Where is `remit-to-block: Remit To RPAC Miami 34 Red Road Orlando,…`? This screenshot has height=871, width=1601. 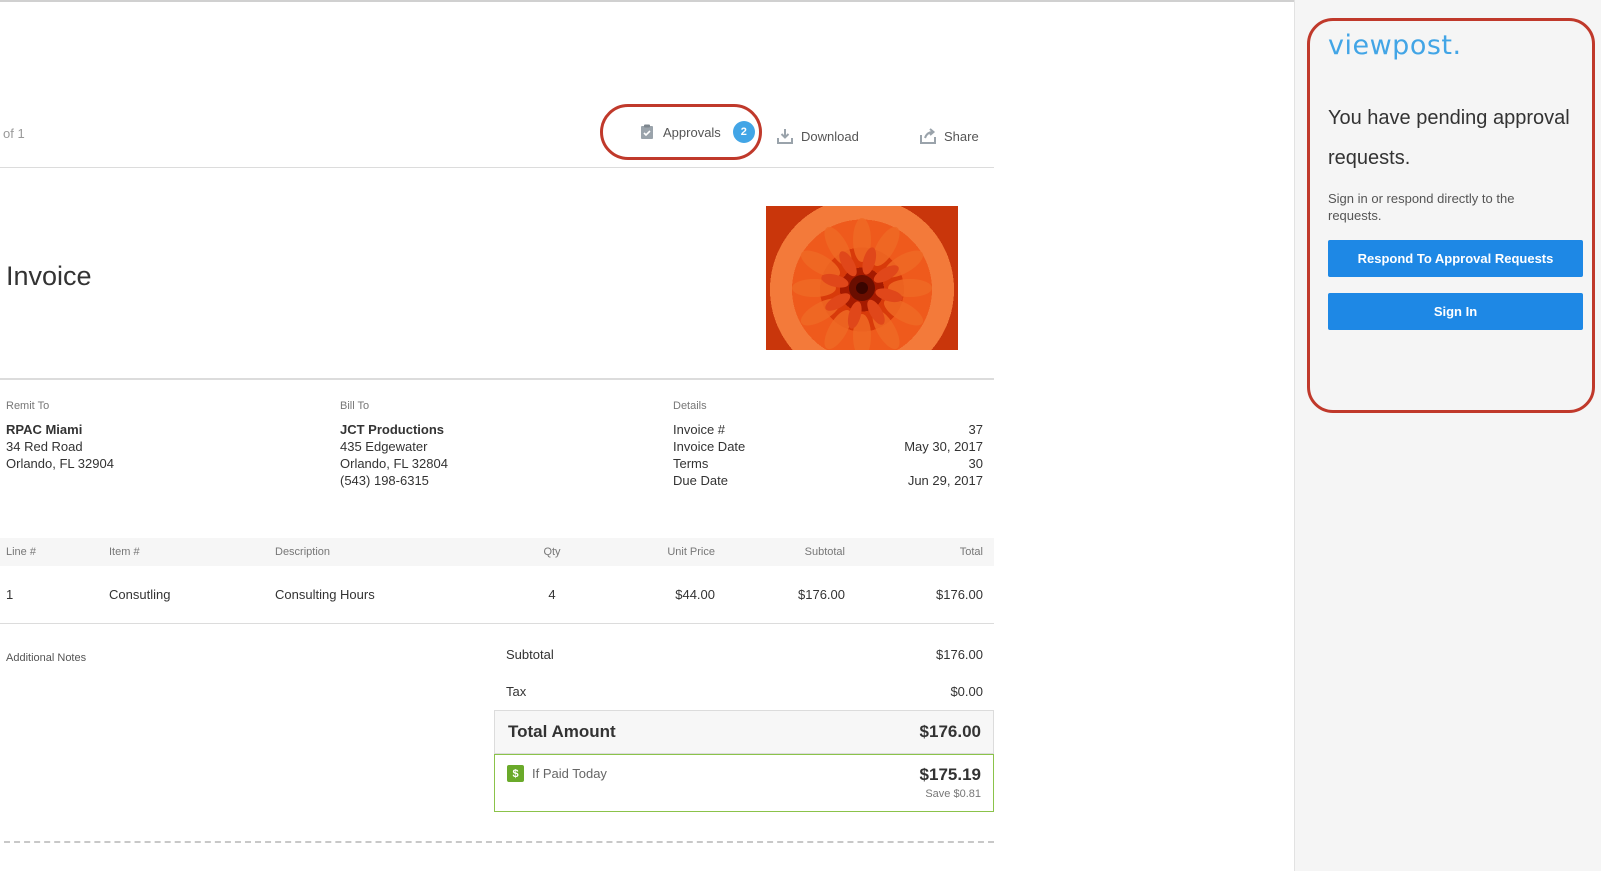
remit-to-block: Remit To RPAC Miami 34 Red Road Orlando,… is located at coordinates (60, 435).